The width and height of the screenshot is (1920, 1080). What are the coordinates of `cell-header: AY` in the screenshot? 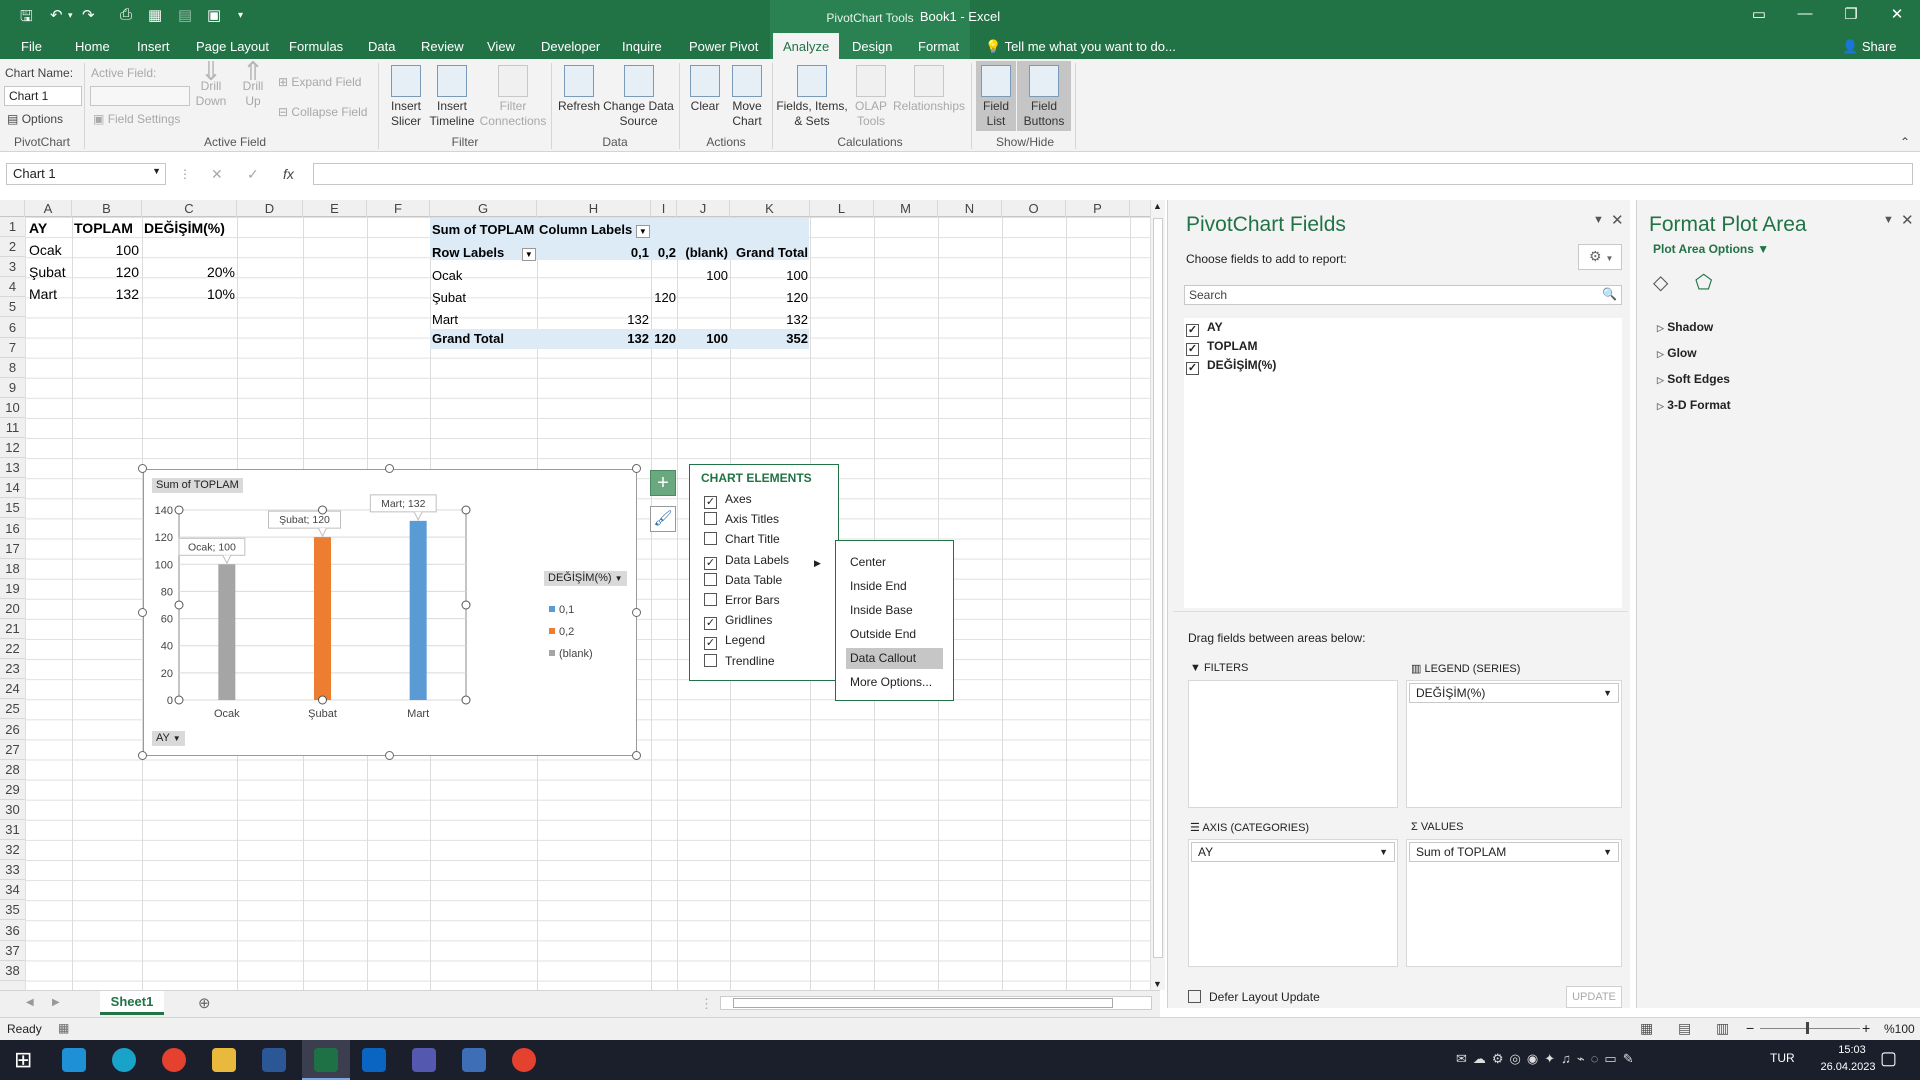 It's located at (38, 228).